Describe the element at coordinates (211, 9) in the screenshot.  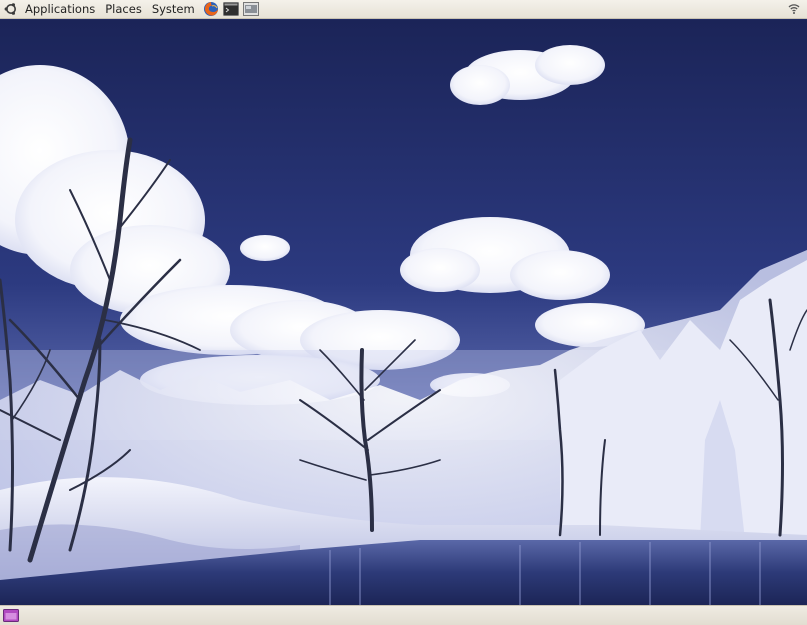
I see `firefox-icon` at that location.